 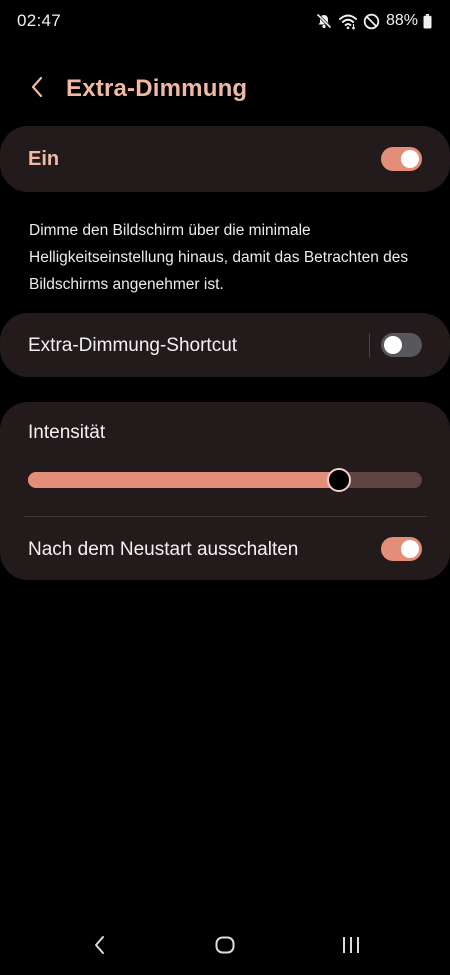 What do you see at coordinates (225, 159) in the screenshot?
I see `main-toggle-row: Ein` at bounding box center [225, 159].